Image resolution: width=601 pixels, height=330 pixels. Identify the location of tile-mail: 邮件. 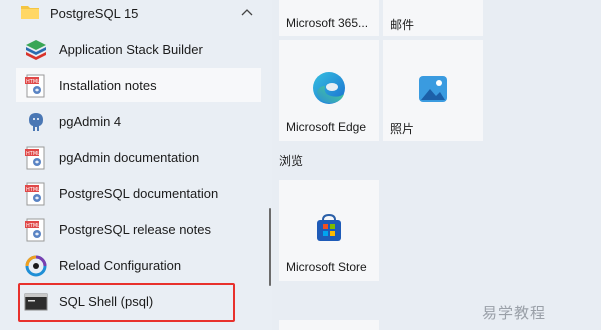
(433, 18).